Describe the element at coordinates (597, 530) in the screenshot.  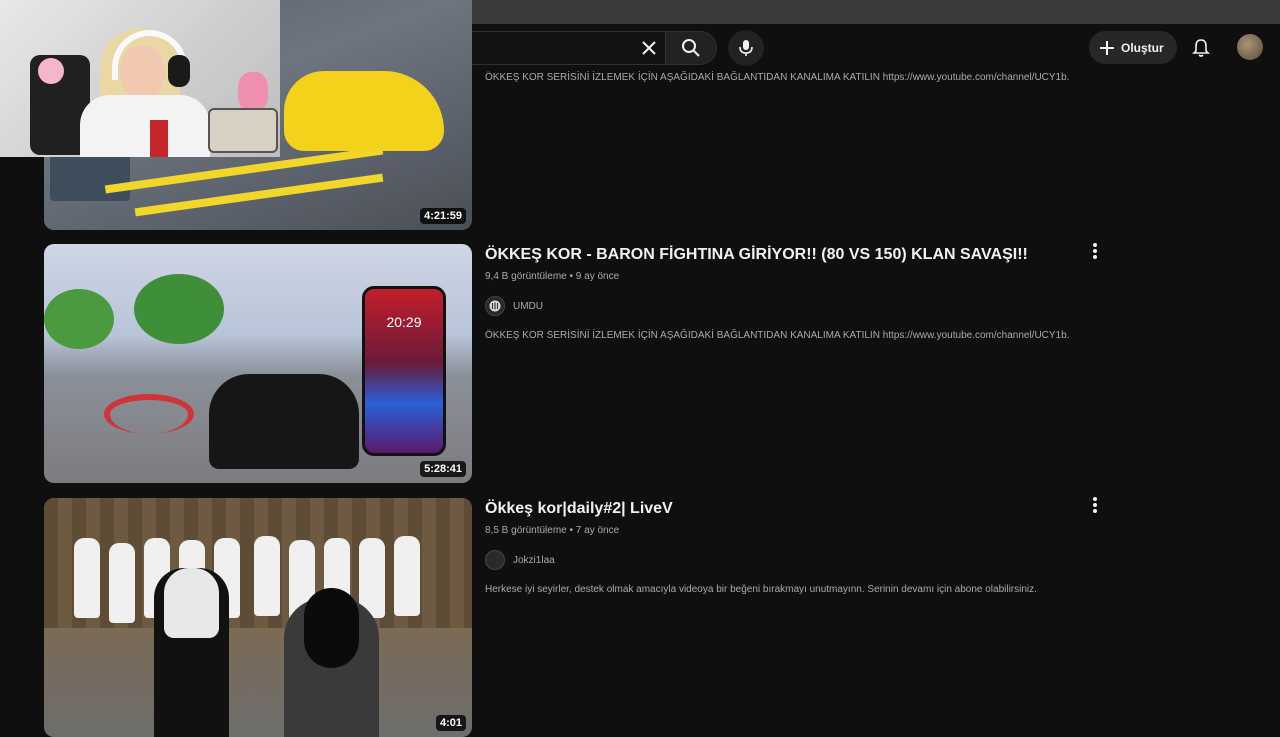
I see `video-age: 7 ay önce` at that location.